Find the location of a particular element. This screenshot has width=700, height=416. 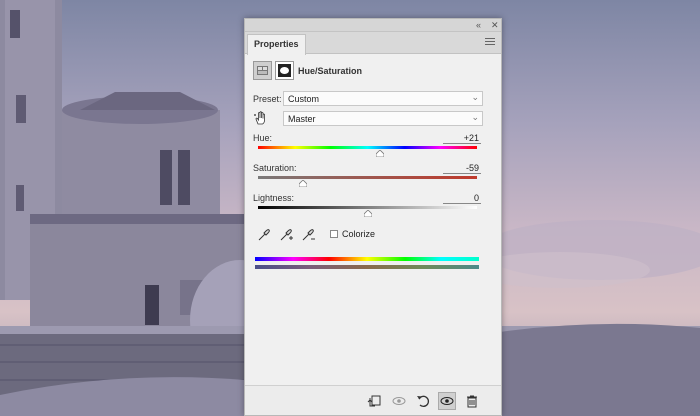

saturation-label: Saturation: is located at coordinates (275, 168).